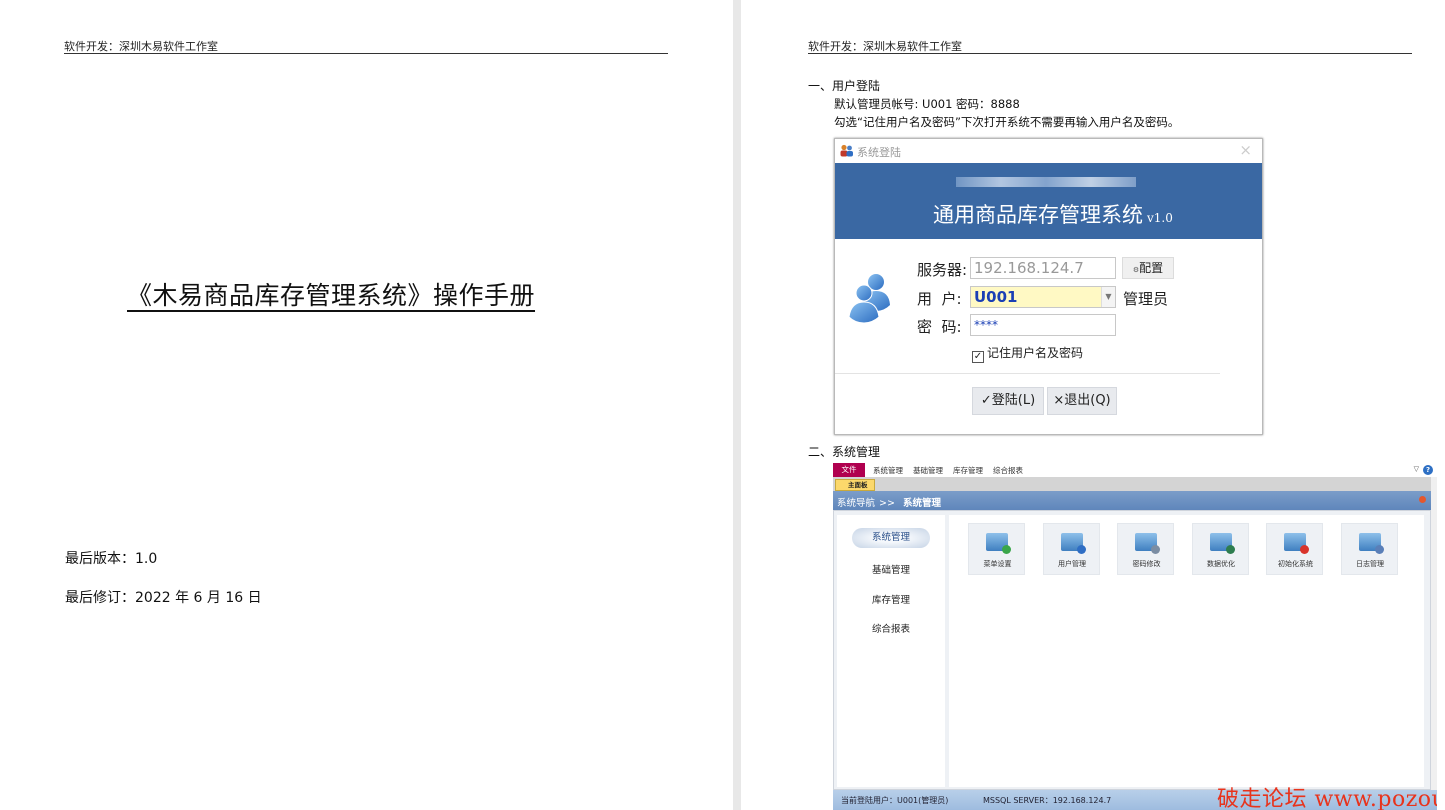 This screenshot has width=1445, height=810. What do you see at coordinates (996, 297) in the screenshot?
I see `user-value: U001` at bounding box center [996, 297].